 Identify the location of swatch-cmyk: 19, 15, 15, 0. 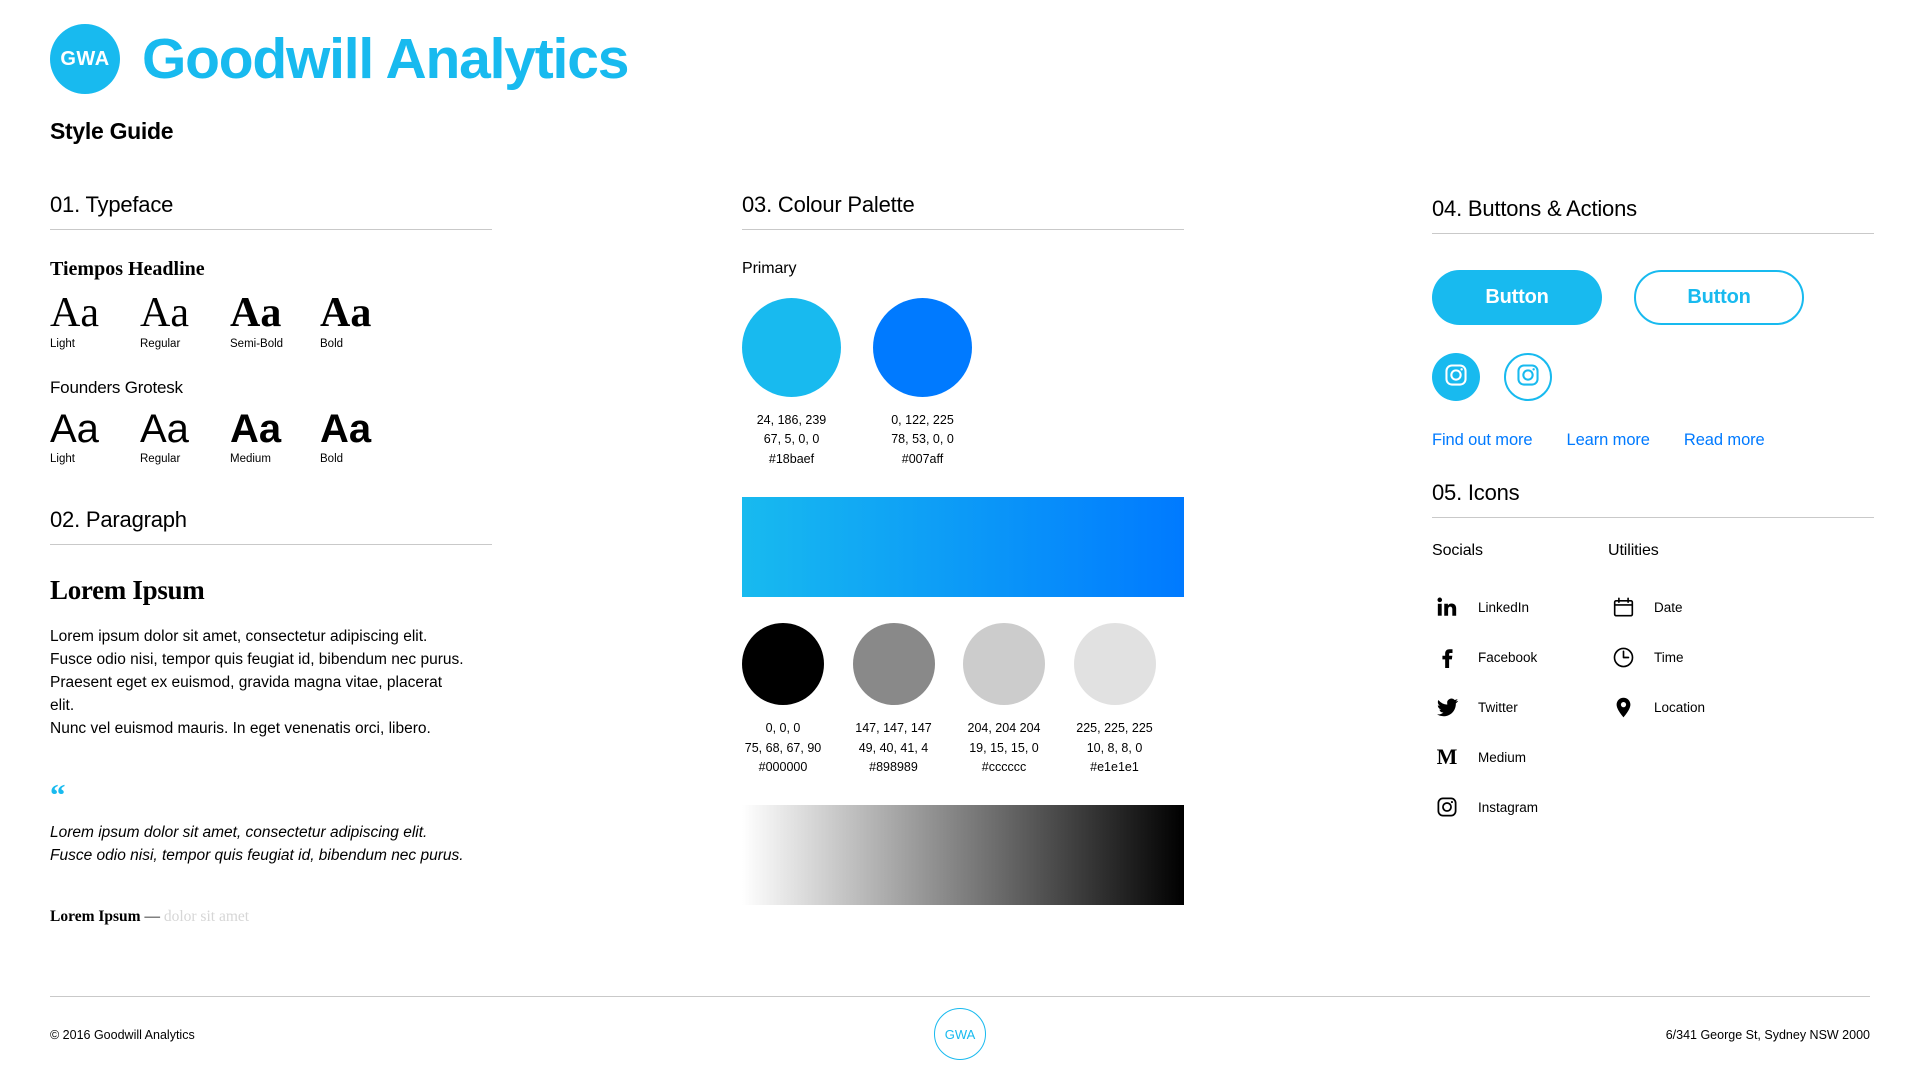
(1004, 747).